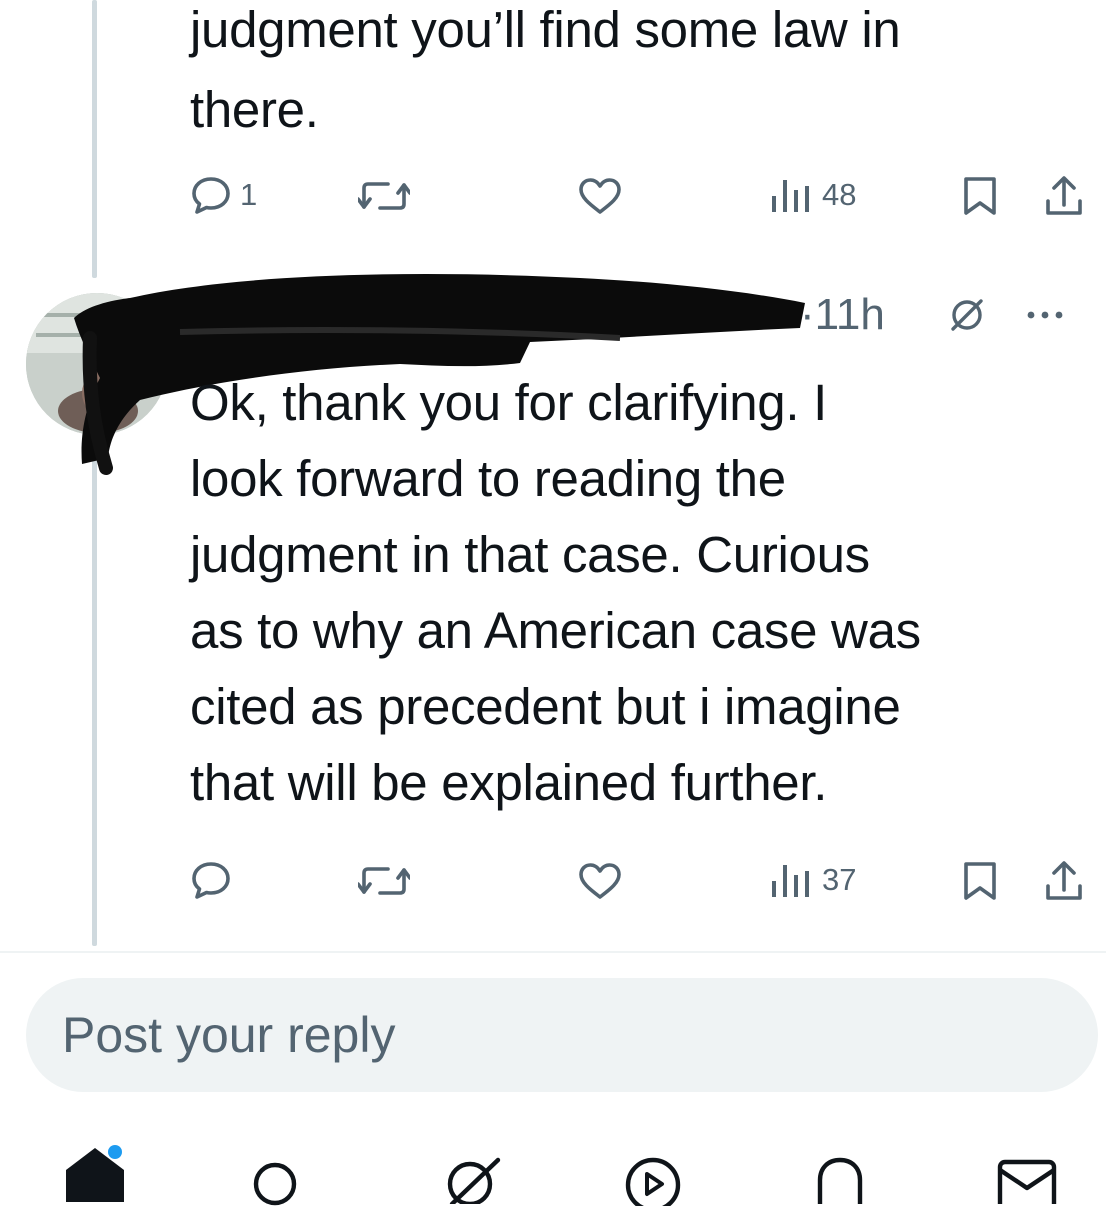  What do you see at coordinates (249, 194) in the screenshot?
I see `reply-count: 1` at bounding box center [249, 194].